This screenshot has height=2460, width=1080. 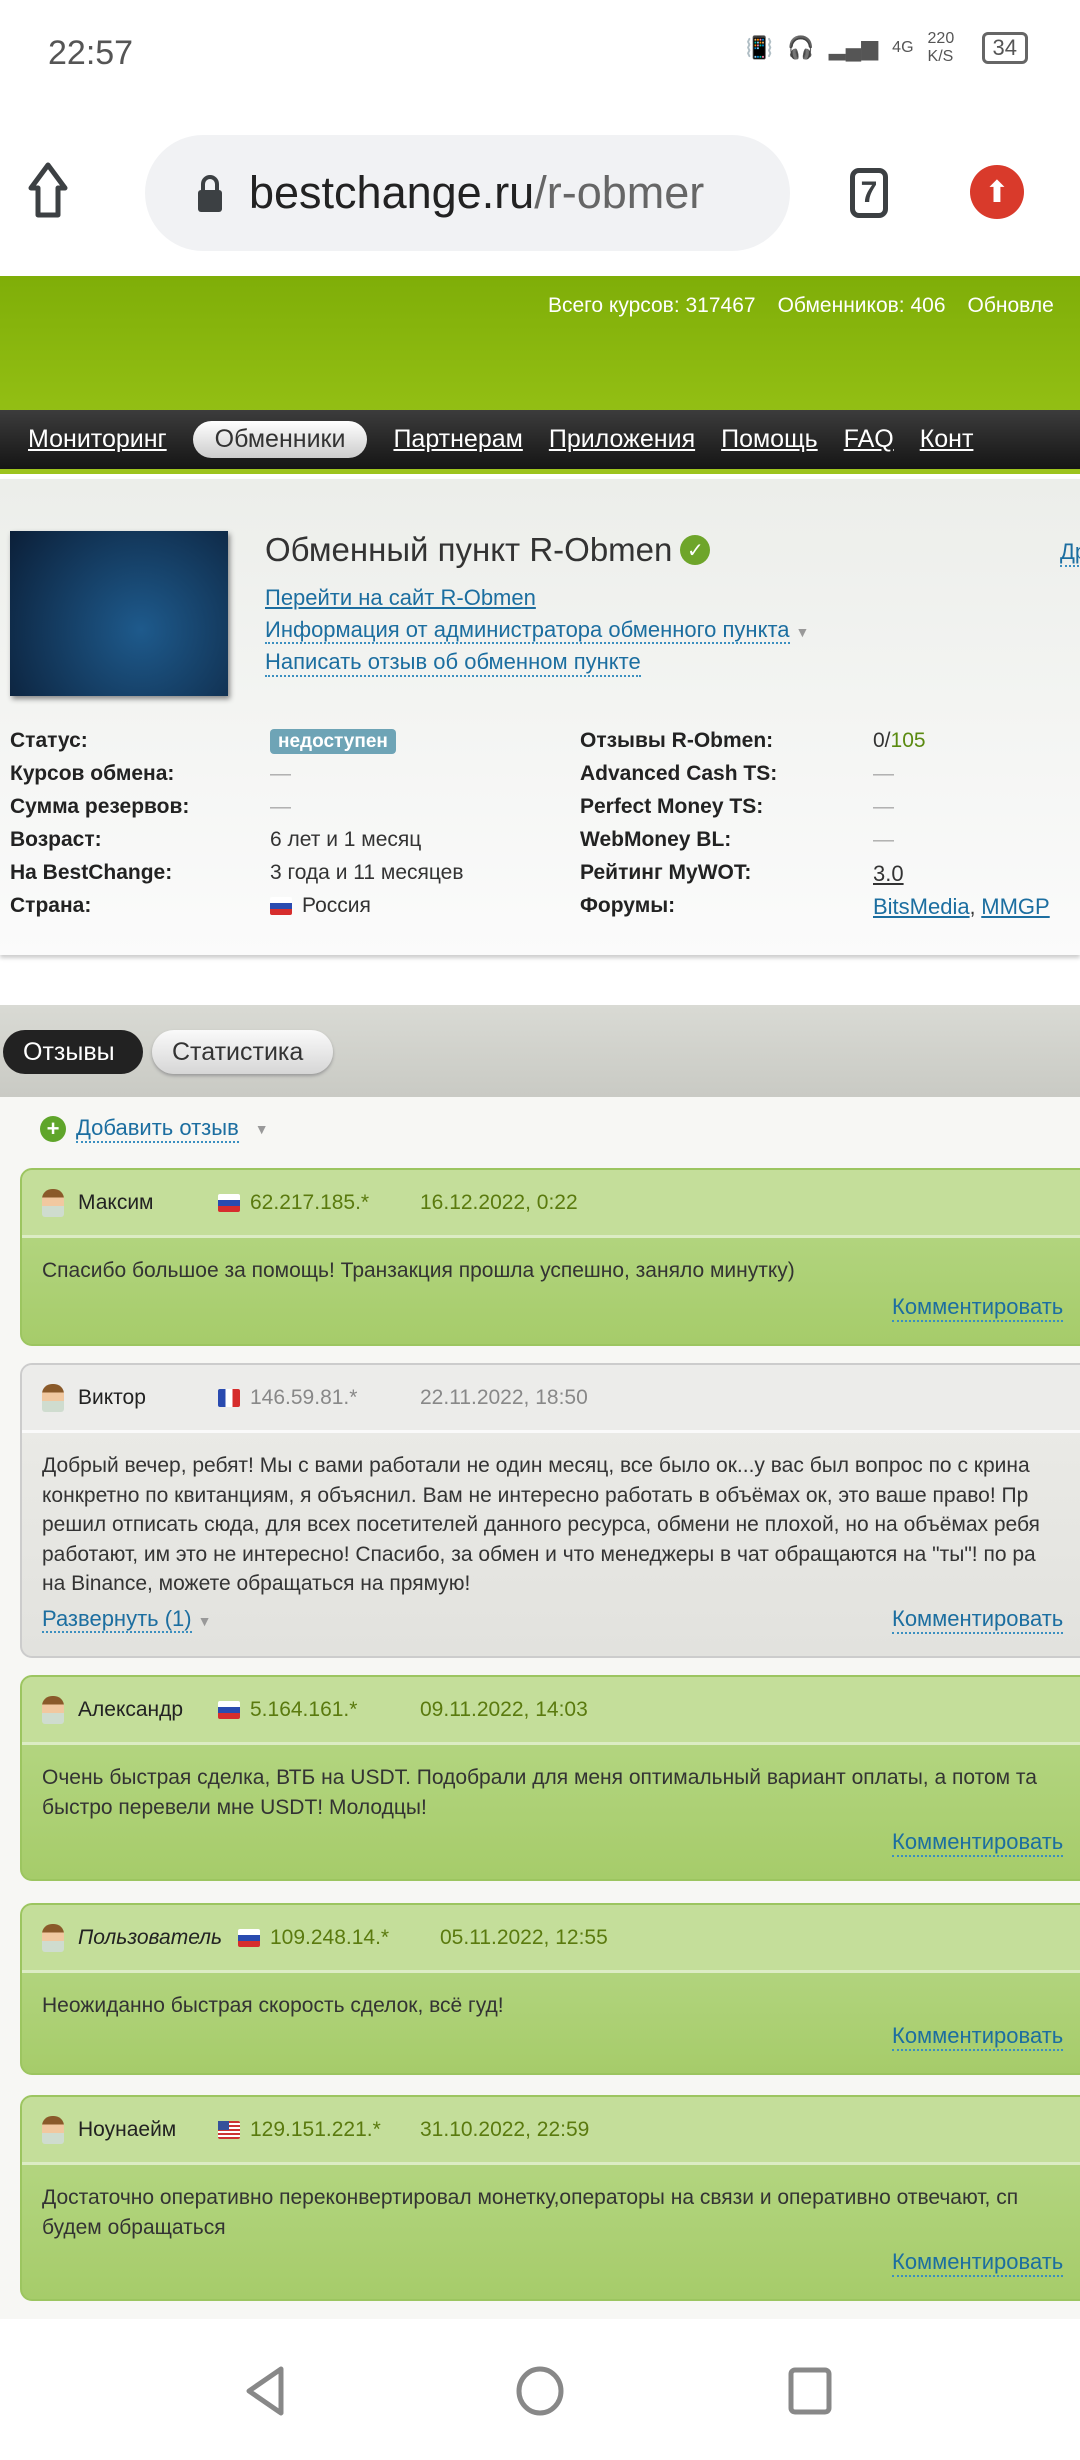 I want to click on write-review-link: Написать отзыв об обменном пункте, so click(x=453, y=663).